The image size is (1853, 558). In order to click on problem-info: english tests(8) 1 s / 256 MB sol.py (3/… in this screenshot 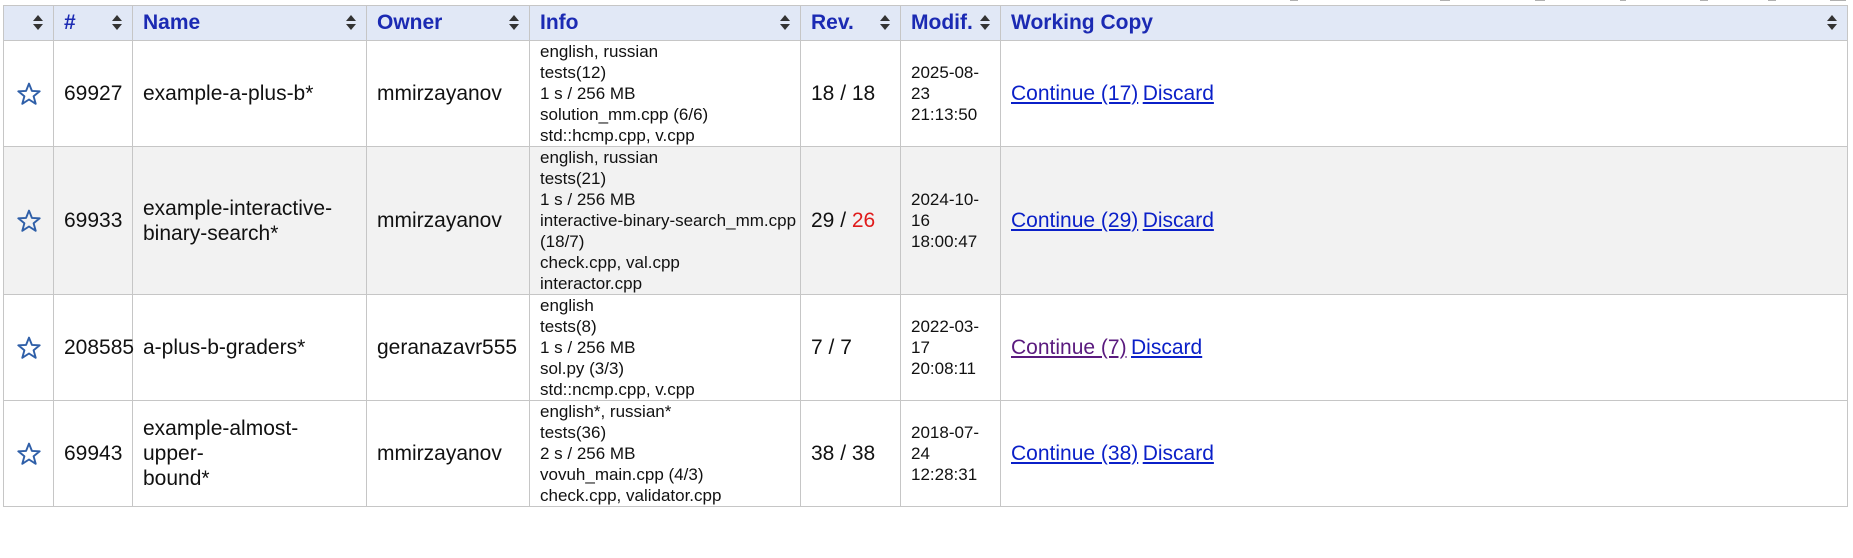, I will do `click(665, 347)`.